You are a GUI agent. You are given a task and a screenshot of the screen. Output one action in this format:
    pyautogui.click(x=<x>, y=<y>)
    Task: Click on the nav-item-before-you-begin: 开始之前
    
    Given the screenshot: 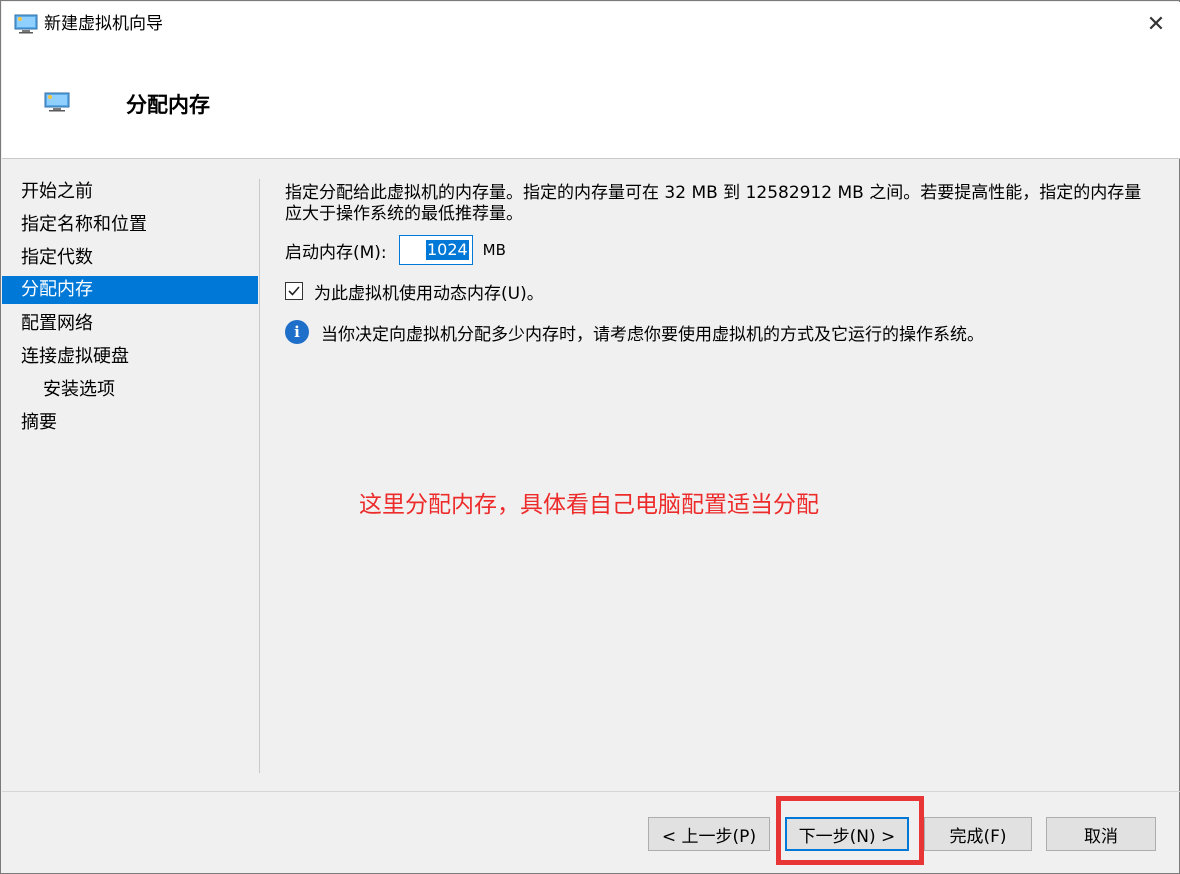 What is the action you would take?
    pyautogui.click(x=130, y=191)
    